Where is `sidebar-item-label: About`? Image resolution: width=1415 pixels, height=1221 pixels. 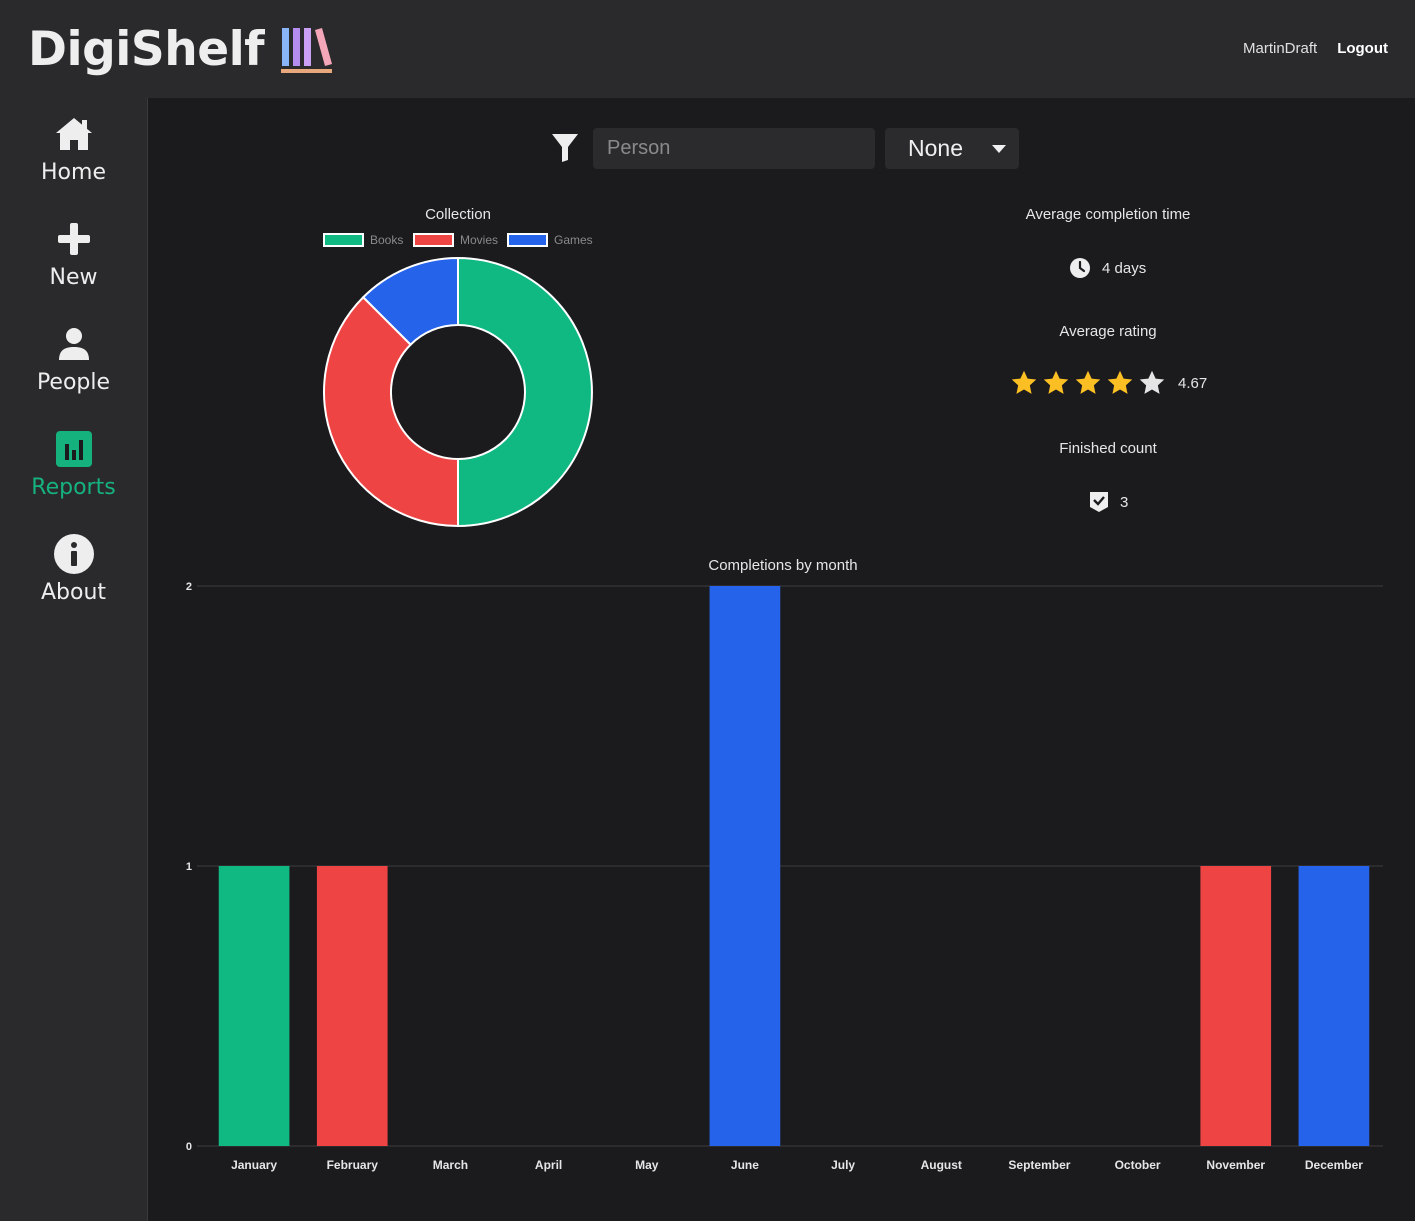 sidebar-item-label: About is located at coordinates (73, 592).